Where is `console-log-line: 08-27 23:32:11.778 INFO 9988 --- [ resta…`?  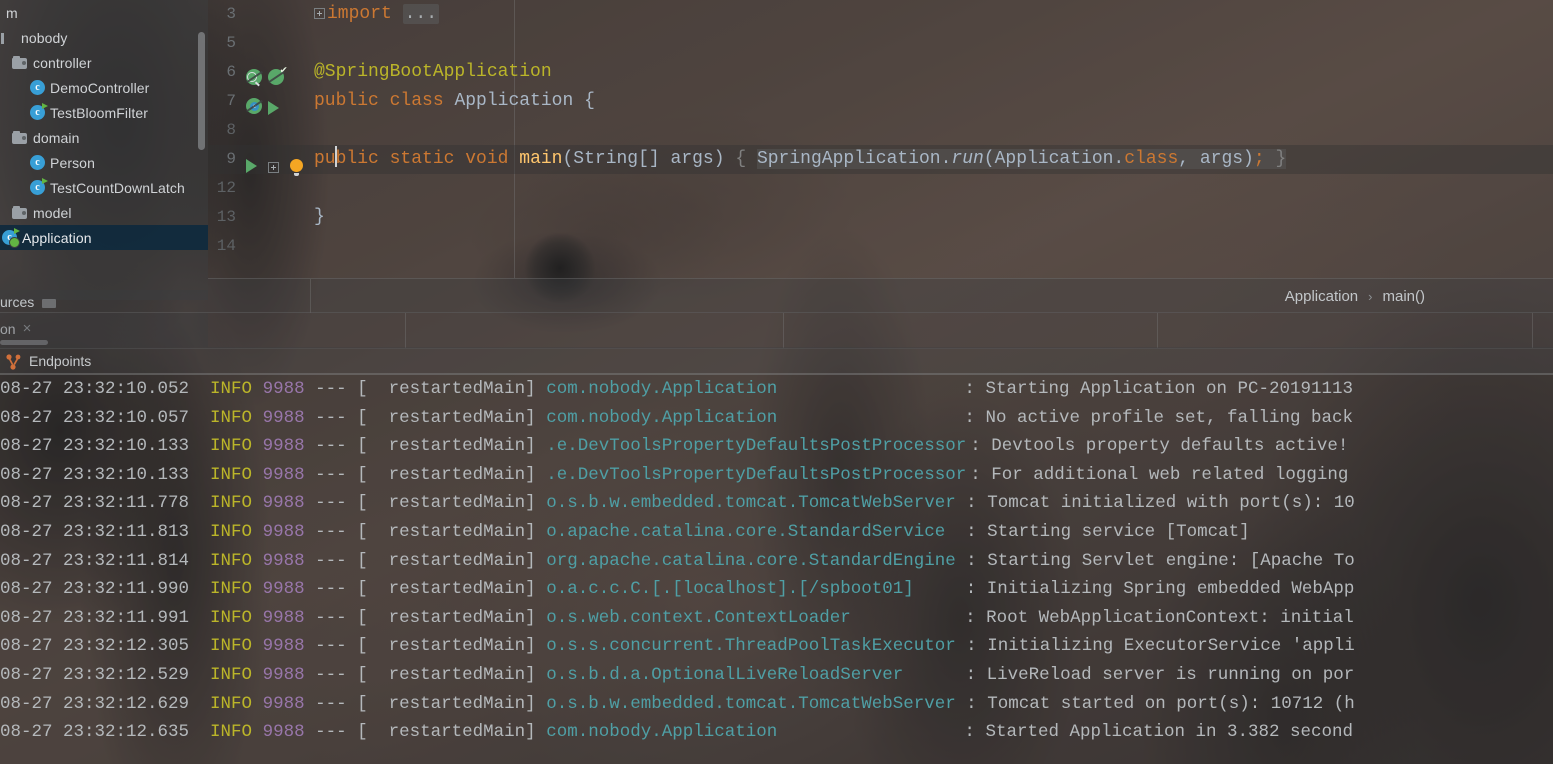
console-log-line: 08-27 23:32:11.778 INFO 9988 --- [ resta… is located at coordinates (776, 503).